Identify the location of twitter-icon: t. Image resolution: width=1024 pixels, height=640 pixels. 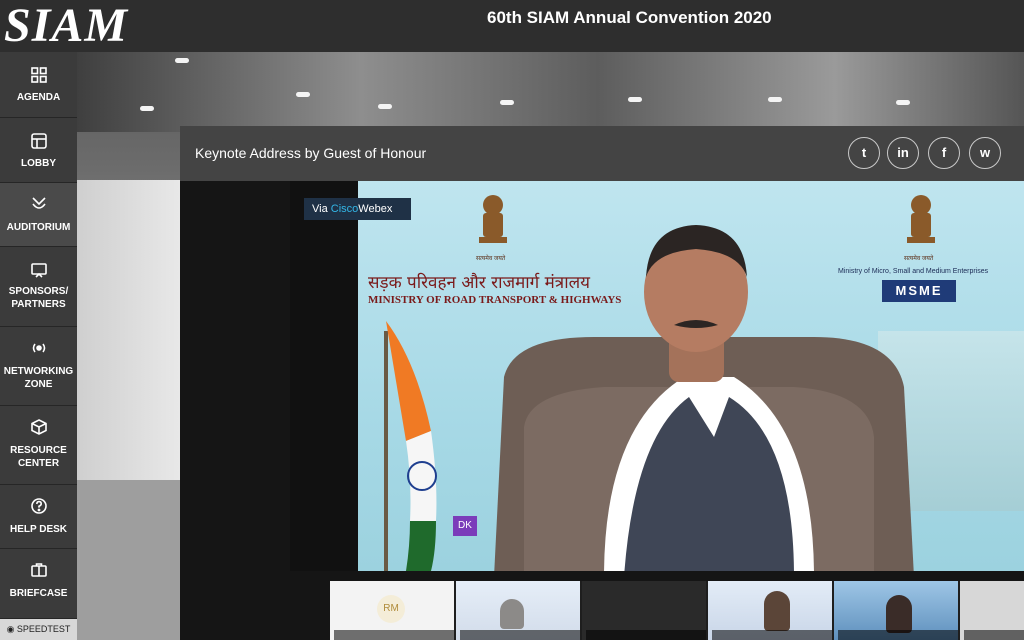
(864, 152).